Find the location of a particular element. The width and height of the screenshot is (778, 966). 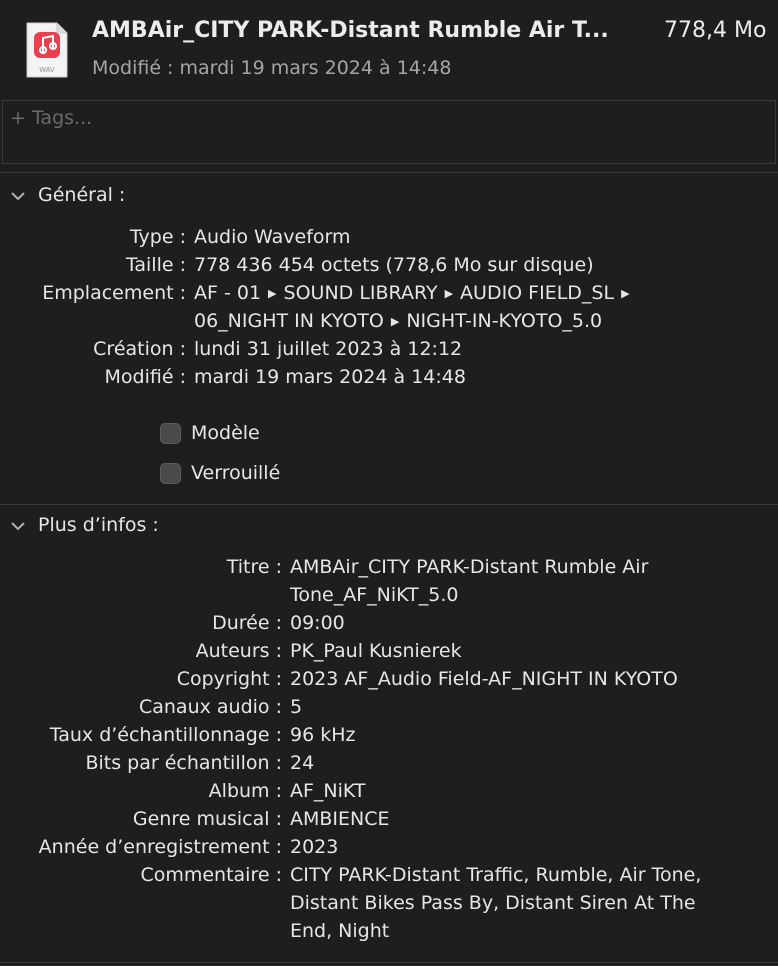

channels-value: 5 is located at coordinates (296, 707).